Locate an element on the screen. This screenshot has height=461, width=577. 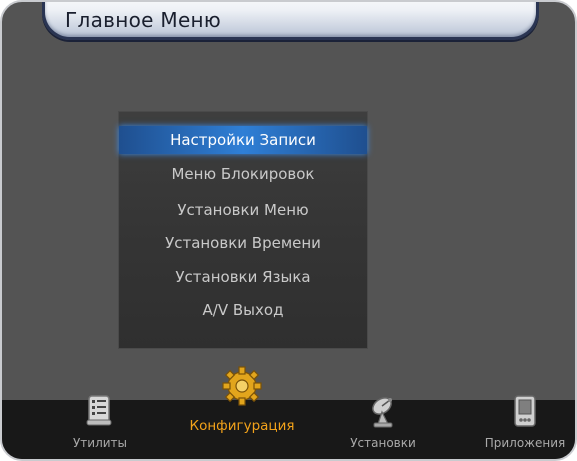
tab-configuration-label: Конфигурация is located at coordinates (242, 426).